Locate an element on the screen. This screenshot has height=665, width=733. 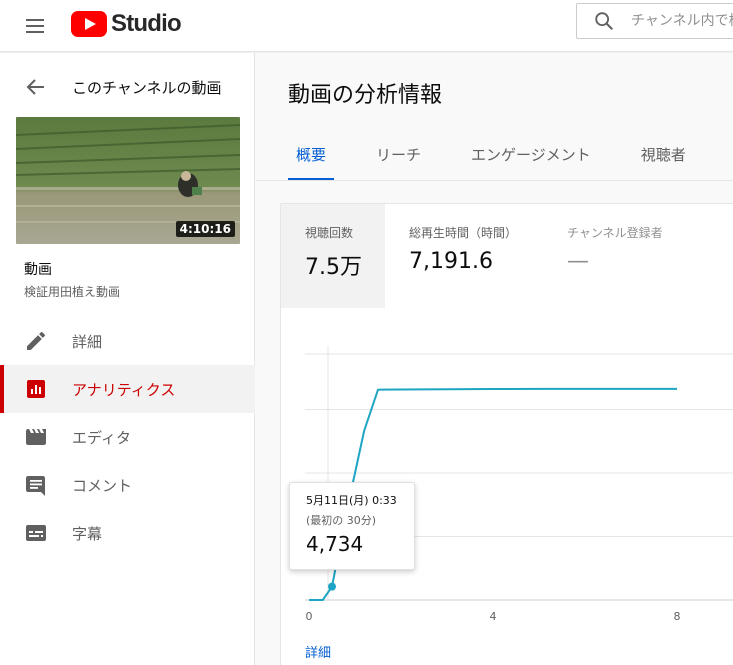
sidebar-item-label: エディタ is located at coordinates (101, 438).